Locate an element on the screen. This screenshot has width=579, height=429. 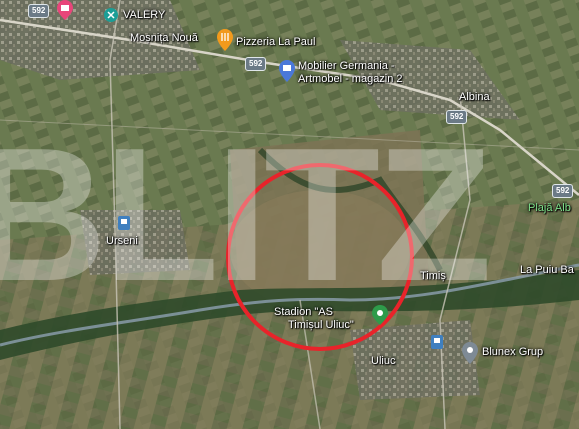
place-label-pizzeria: Pizzeria La Paul is located at coordinates (276, 42).